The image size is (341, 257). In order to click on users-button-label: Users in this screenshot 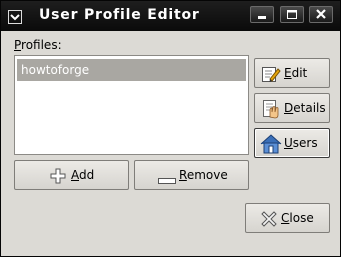, I will do `click(301, 143)`.